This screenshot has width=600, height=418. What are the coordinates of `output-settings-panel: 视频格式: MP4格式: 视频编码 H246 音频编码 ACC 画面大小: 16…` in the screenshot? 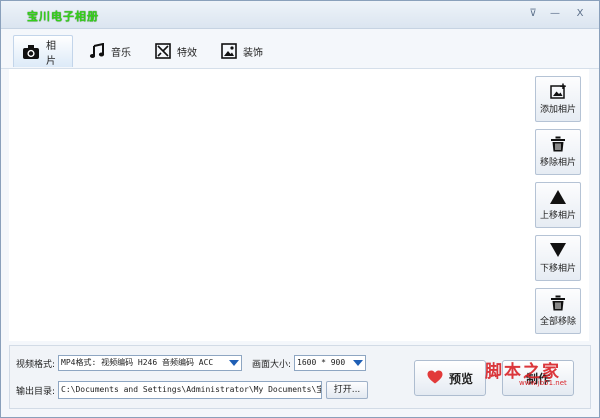 It's located at (300, 377).